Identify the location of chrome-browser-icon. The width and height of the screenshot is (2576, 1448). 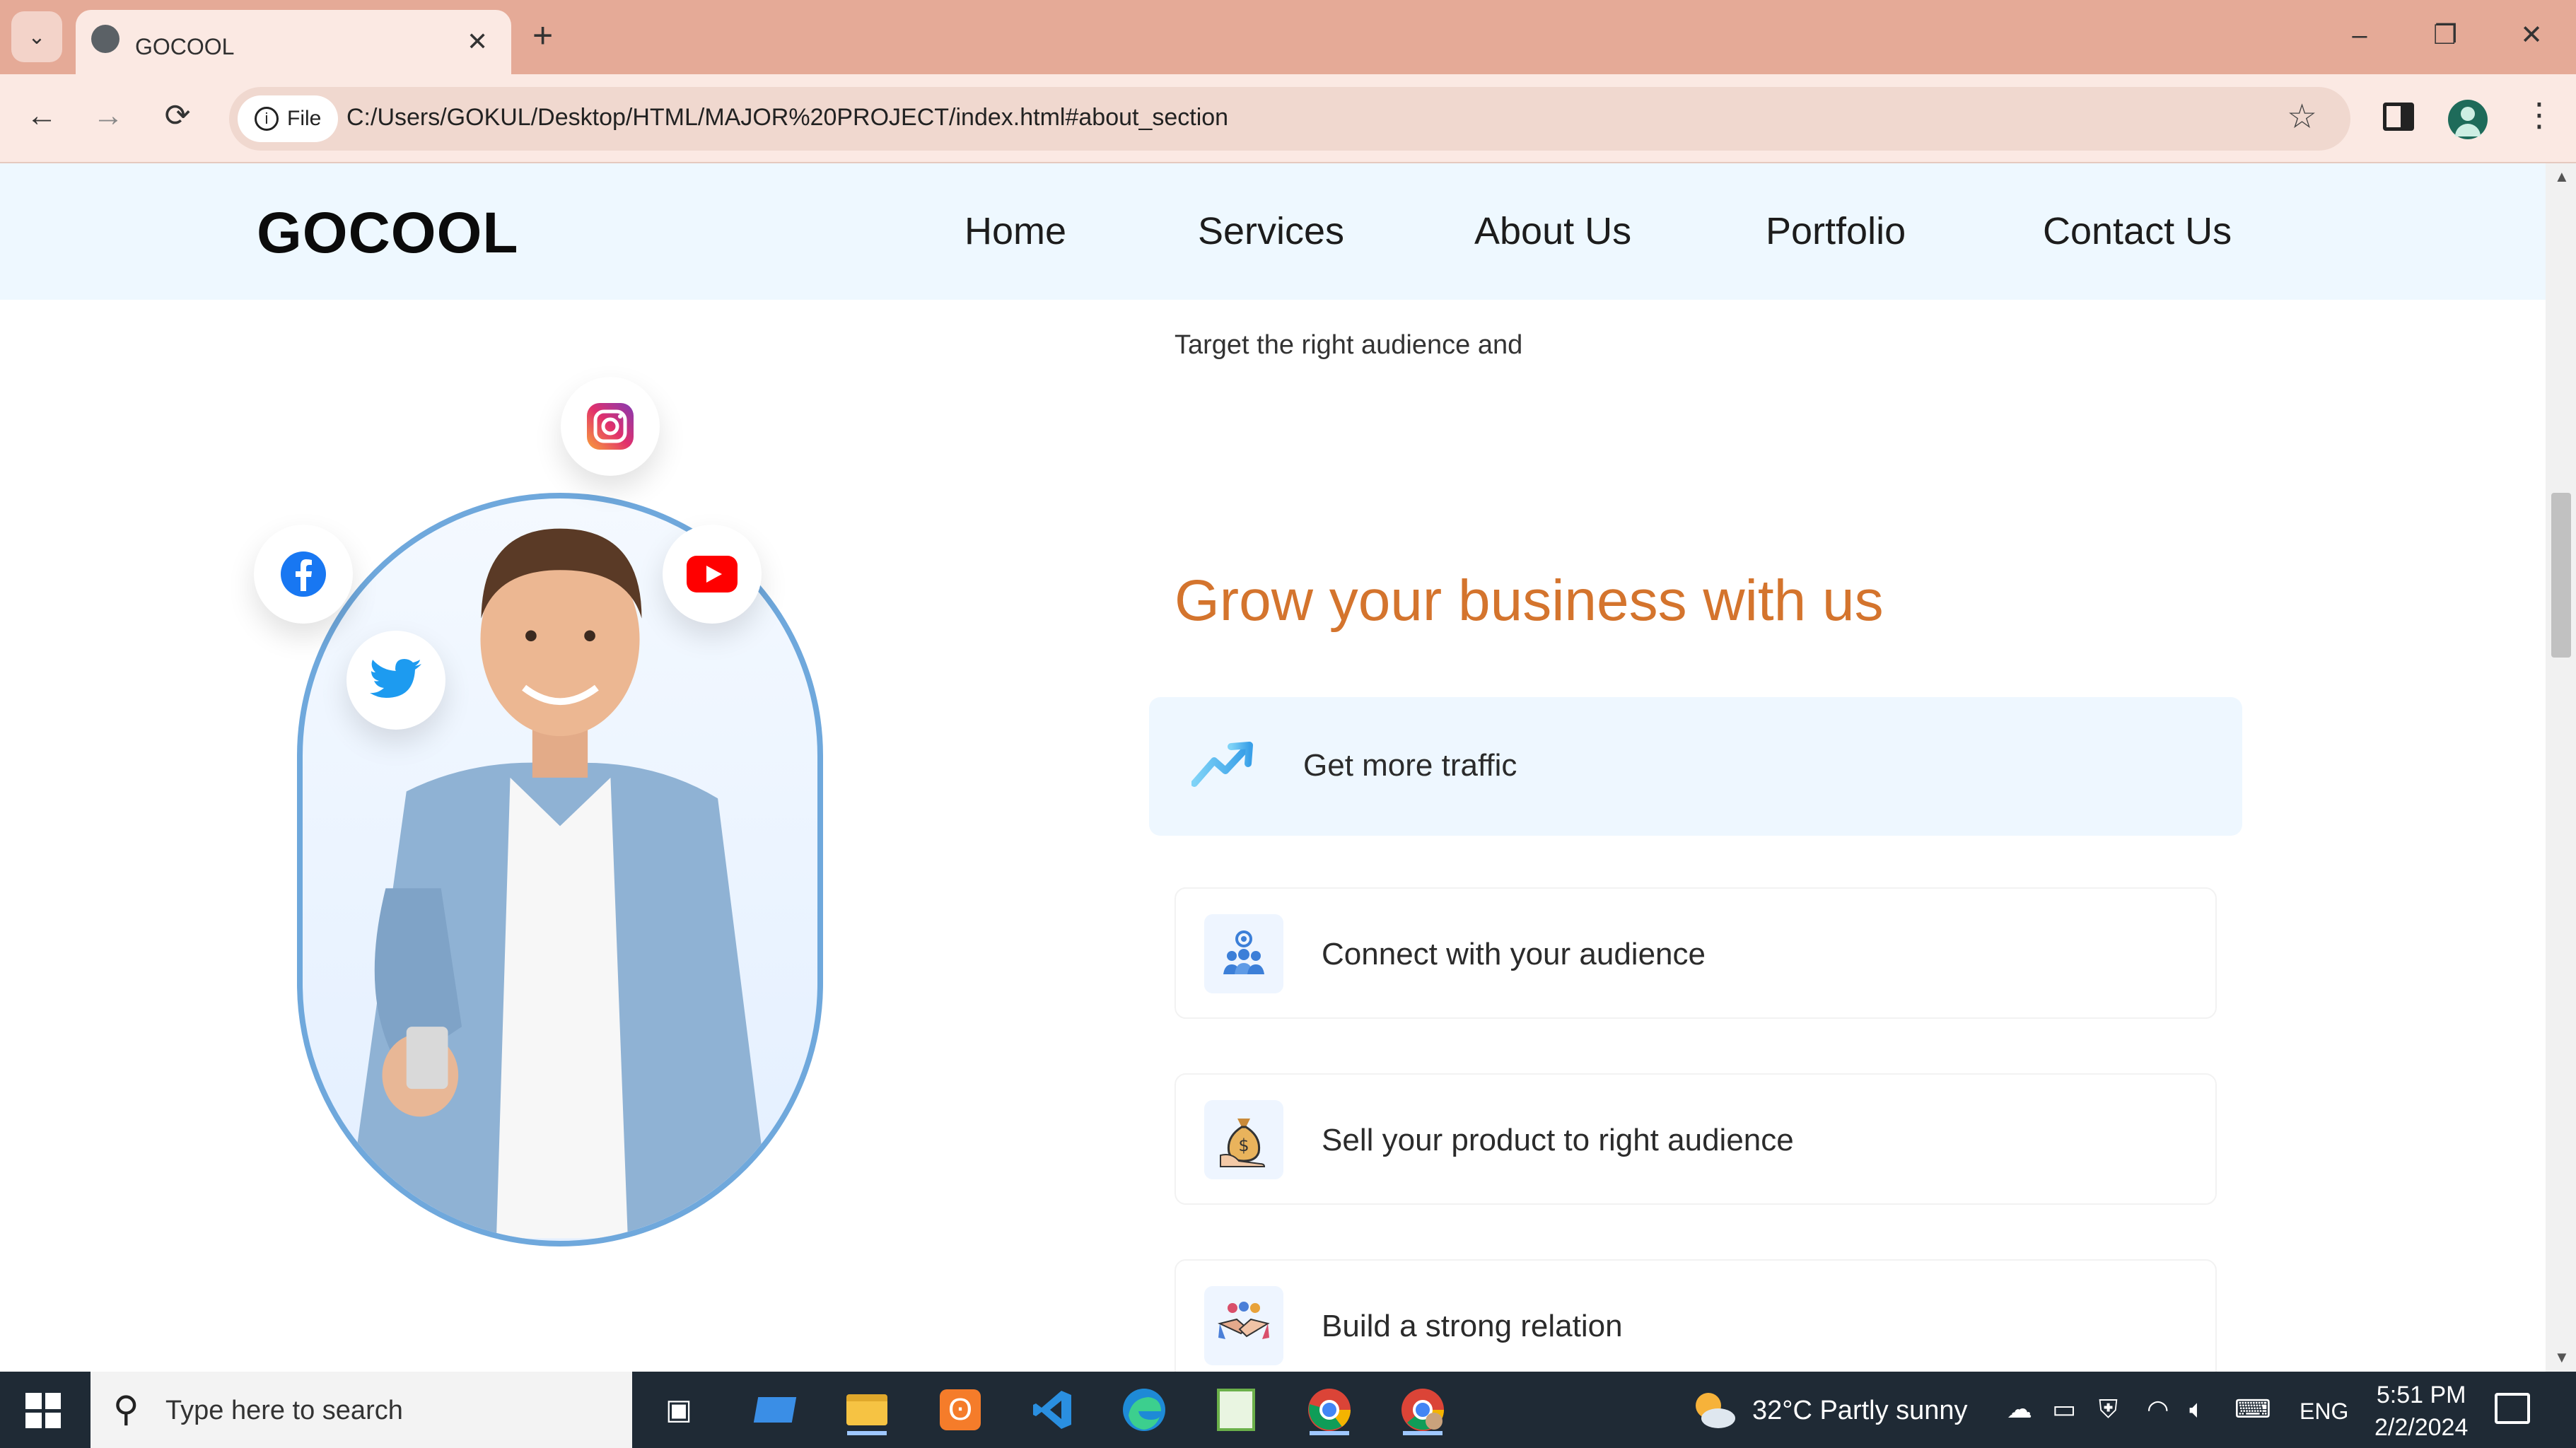
(1329, 1409).